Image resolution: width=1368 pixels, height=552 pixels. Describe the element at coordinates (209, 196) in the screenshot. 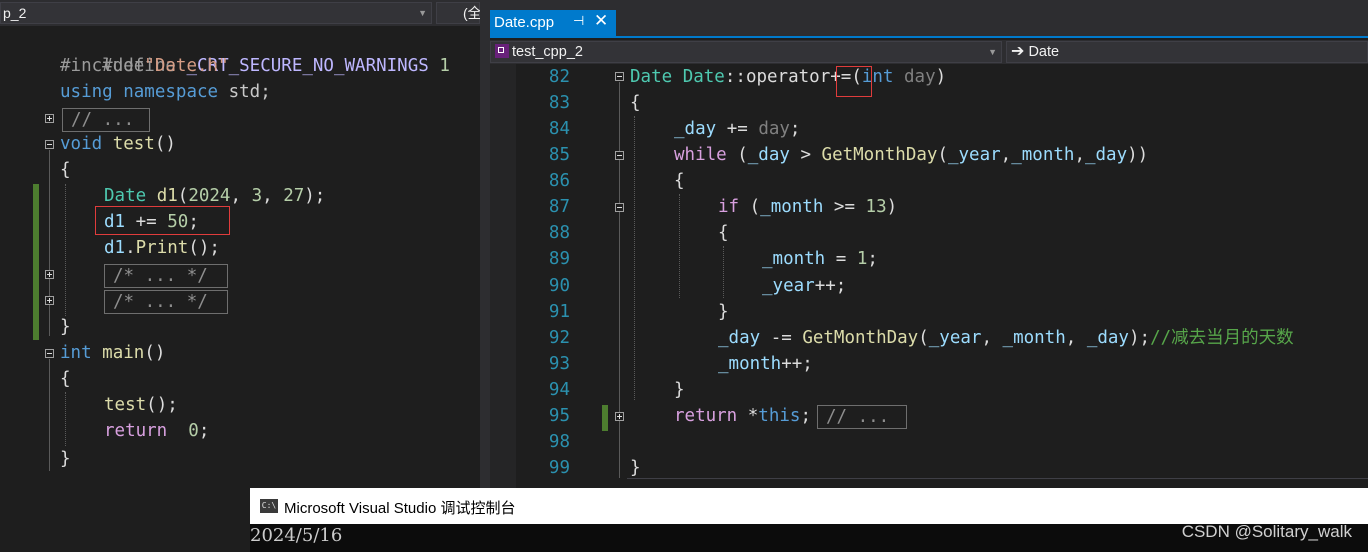

I see `number-literal: 2024` at that location.